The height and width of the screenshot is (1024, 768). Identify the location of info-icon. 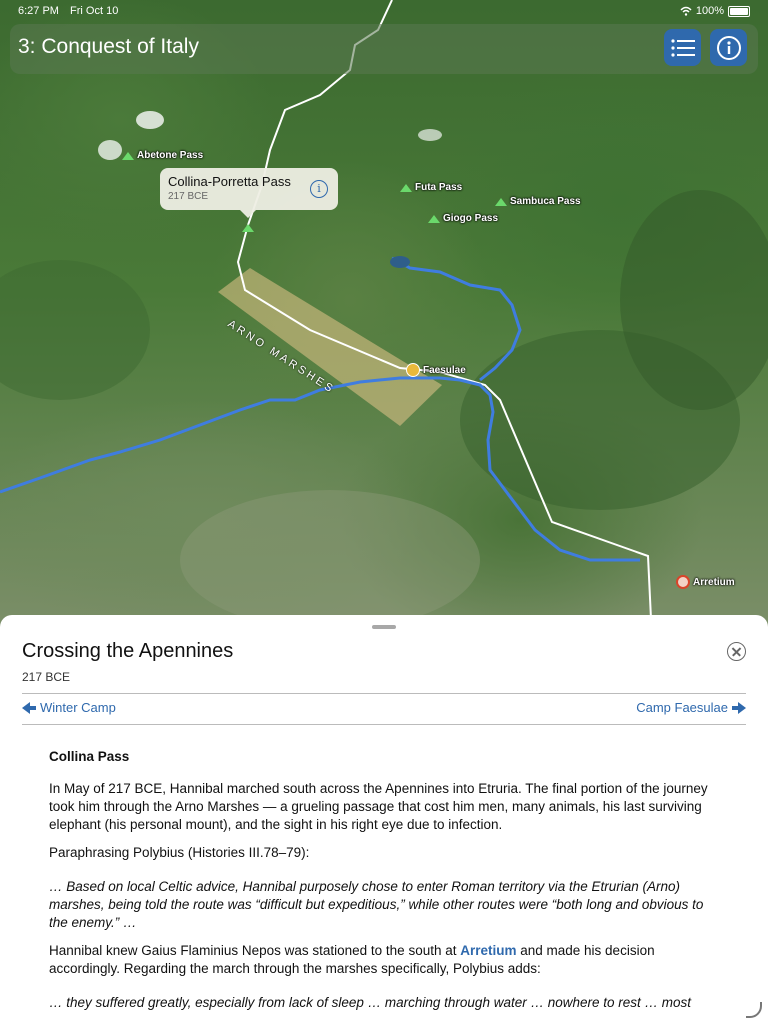
(728, 47).